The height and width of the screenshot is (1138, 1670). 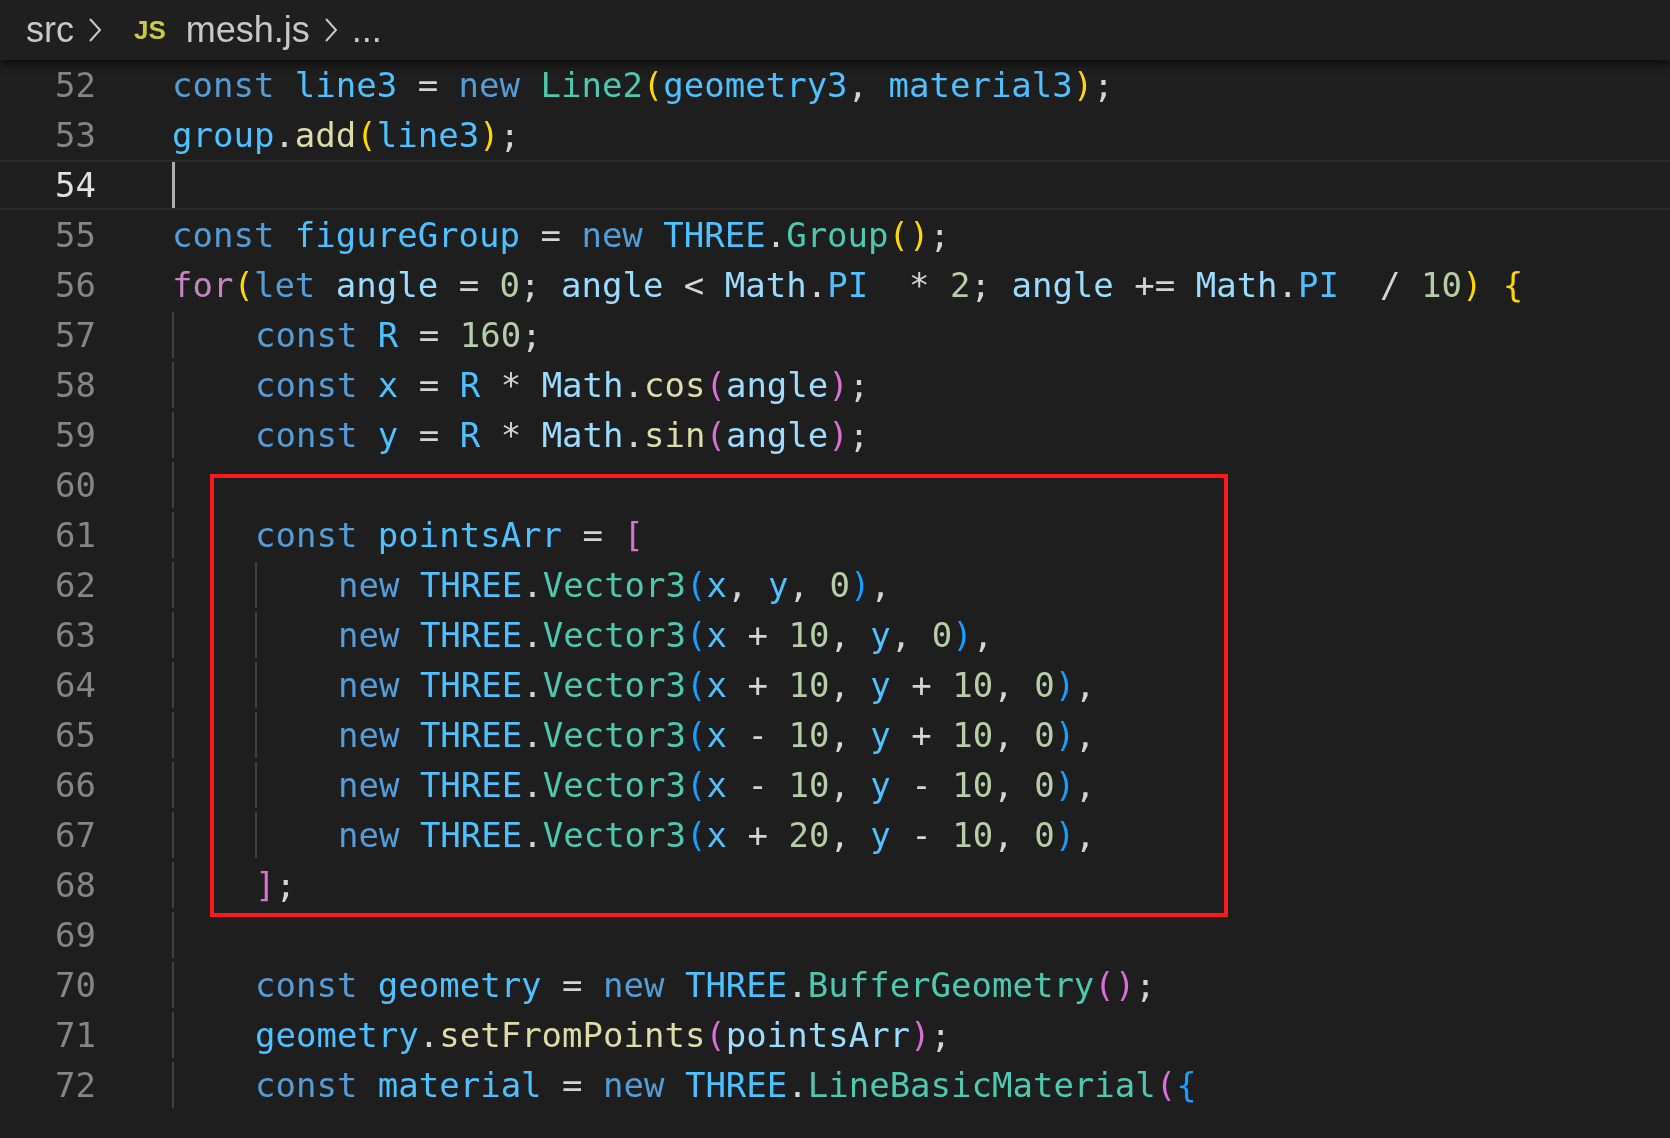 I want to click on file-type-label: JS, so click(x=150, y=30).